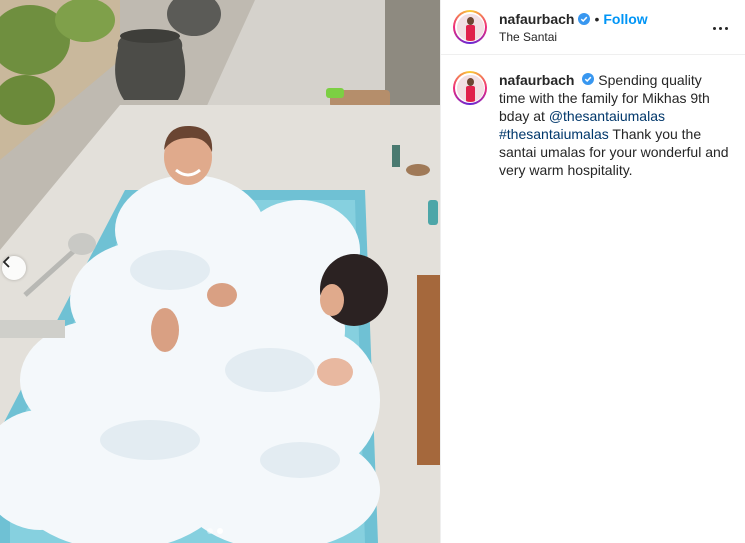 The width and height of the screenshot is (745, 543). I want to click on hashtag-link: #thesantaiumalas, so click(554, 134).